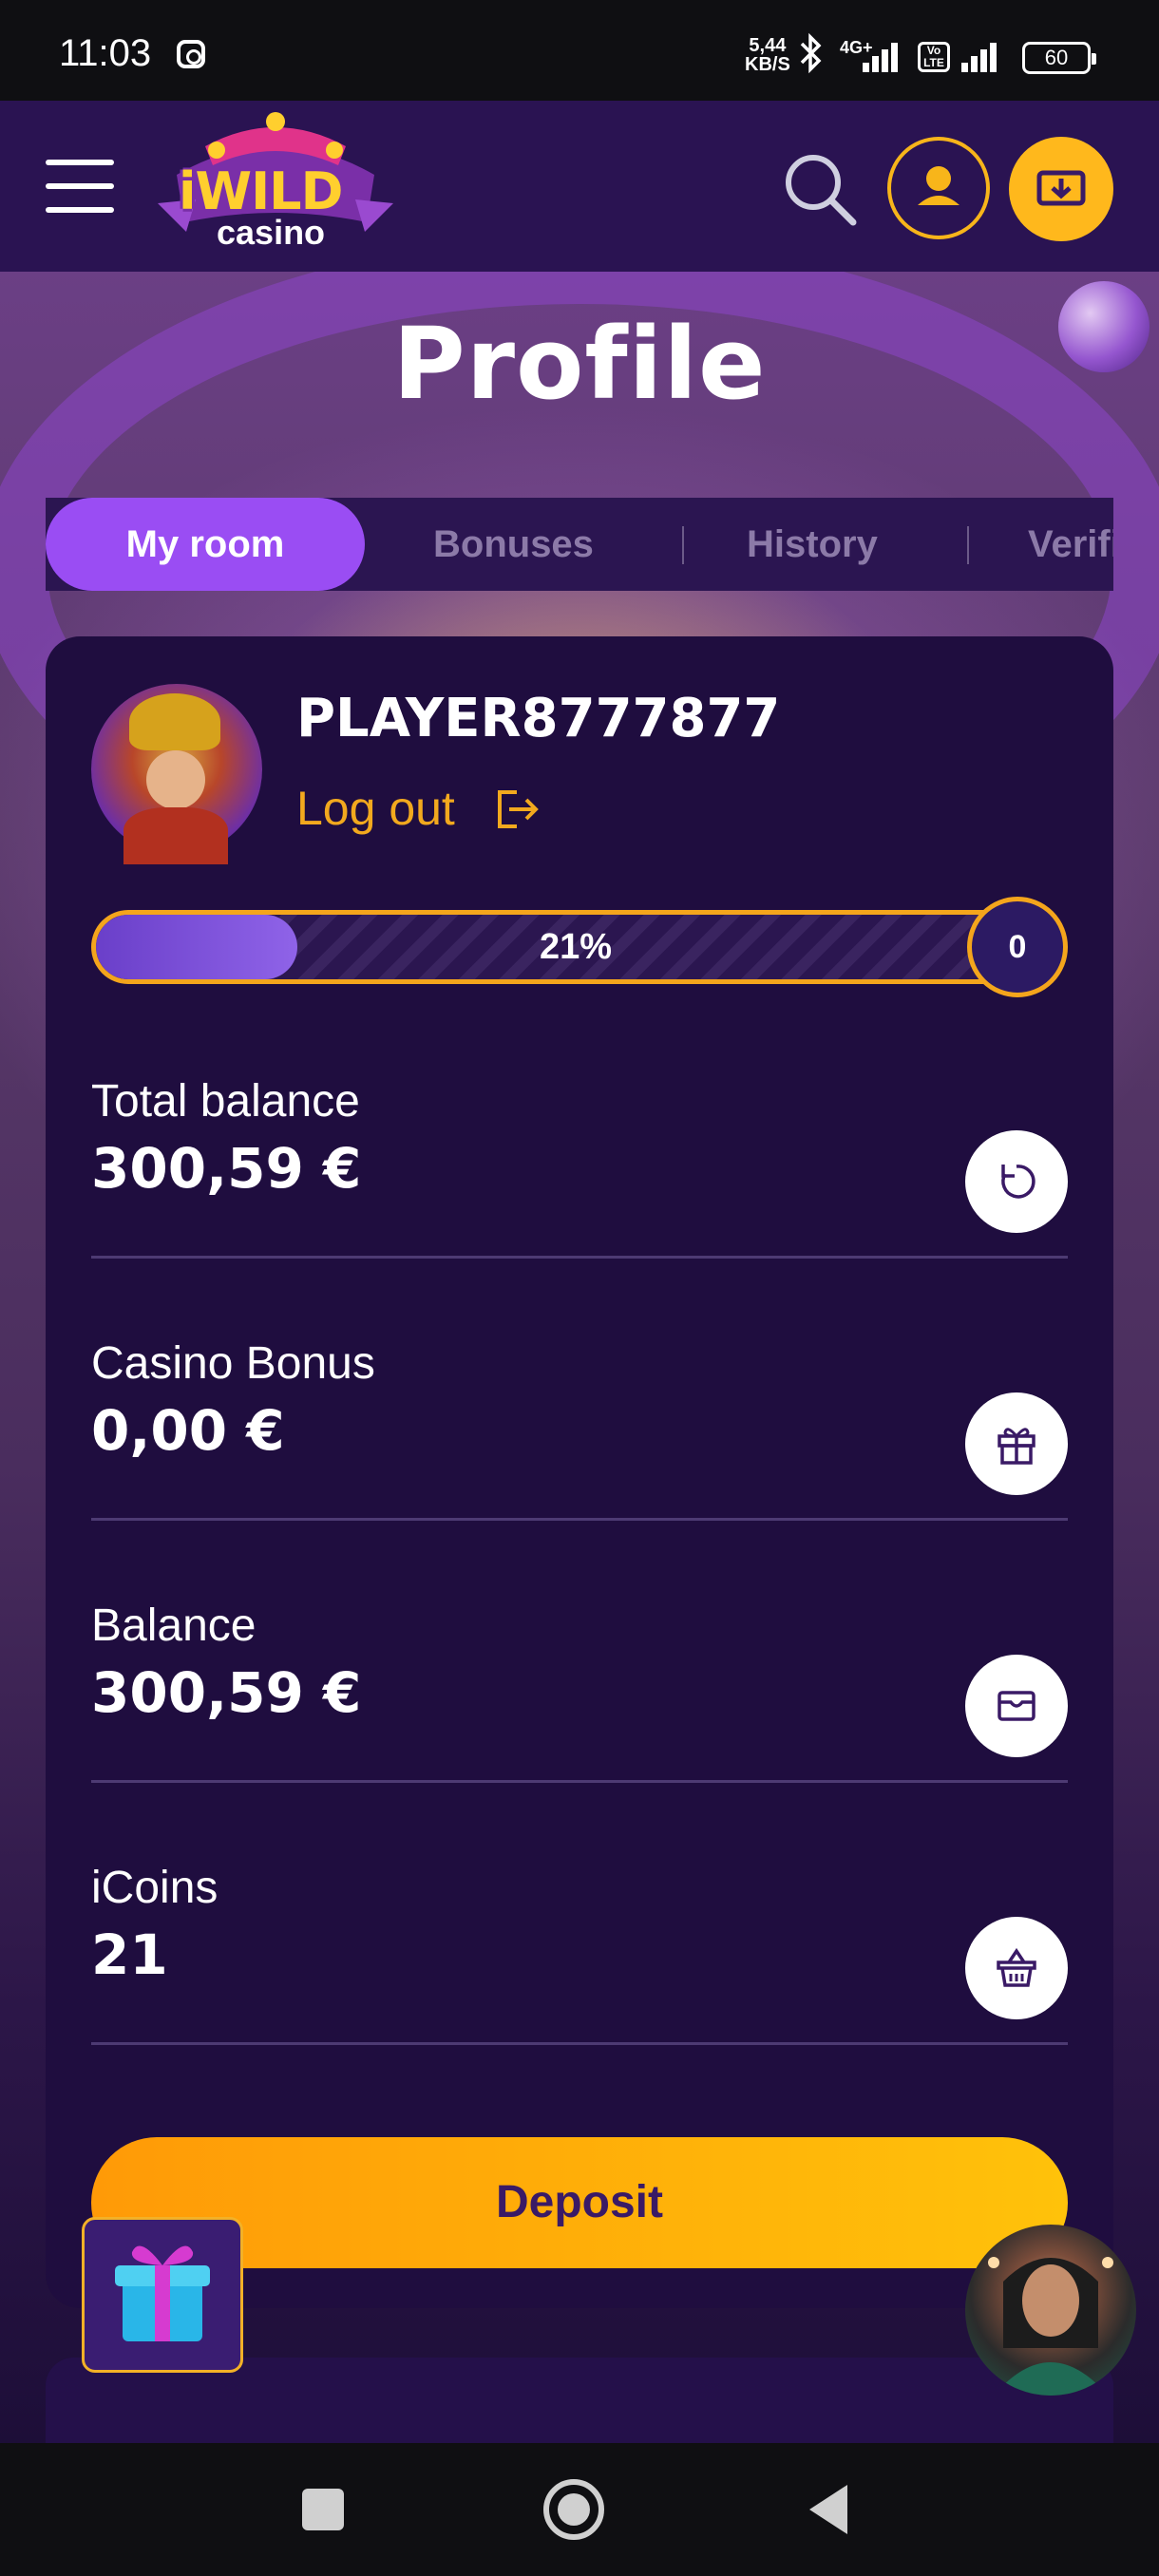  Describe the element at coordinates (226, 1692) in the screenshot. I see `balance-value: 300,59 €` at that location.